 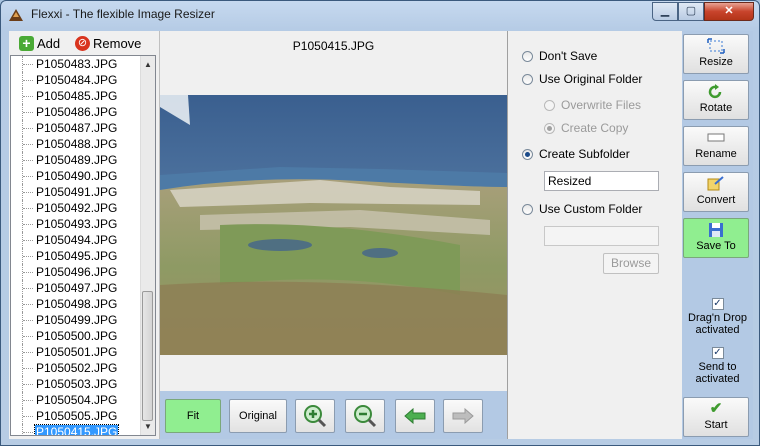 I want to click on convert-button: Convert, so click(x=716, y=192).